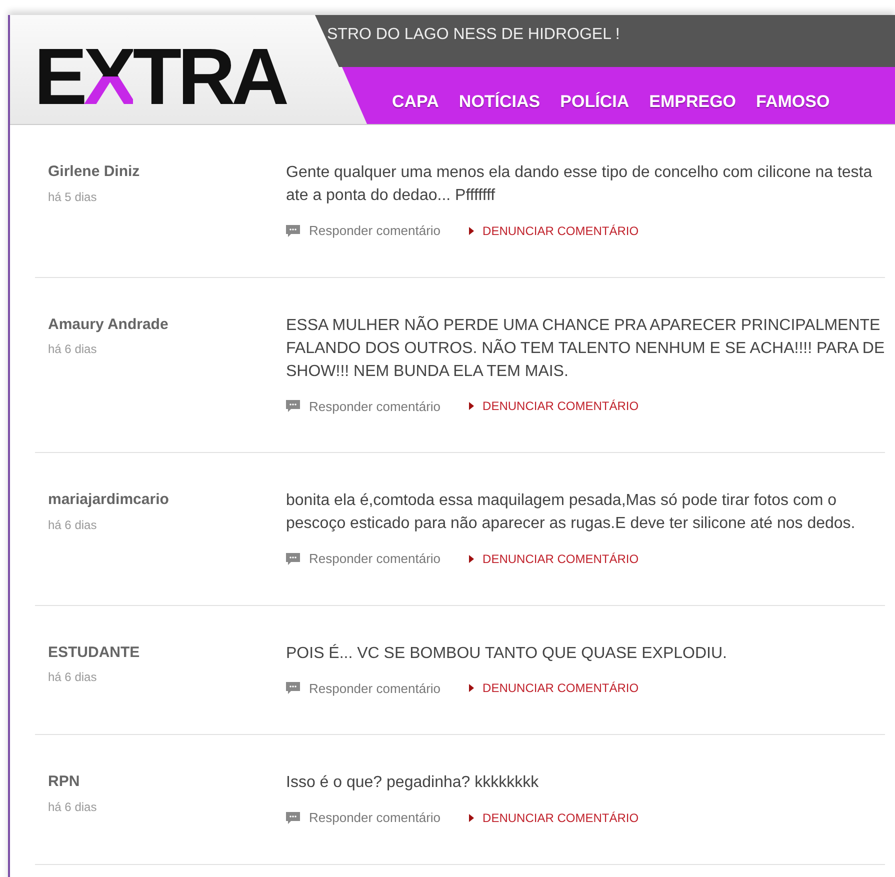 This screenshot has width=895, height=877. Describe the element at coordinates (64, 782) in the screenshot. I see `comment-author: RPN` at that location.